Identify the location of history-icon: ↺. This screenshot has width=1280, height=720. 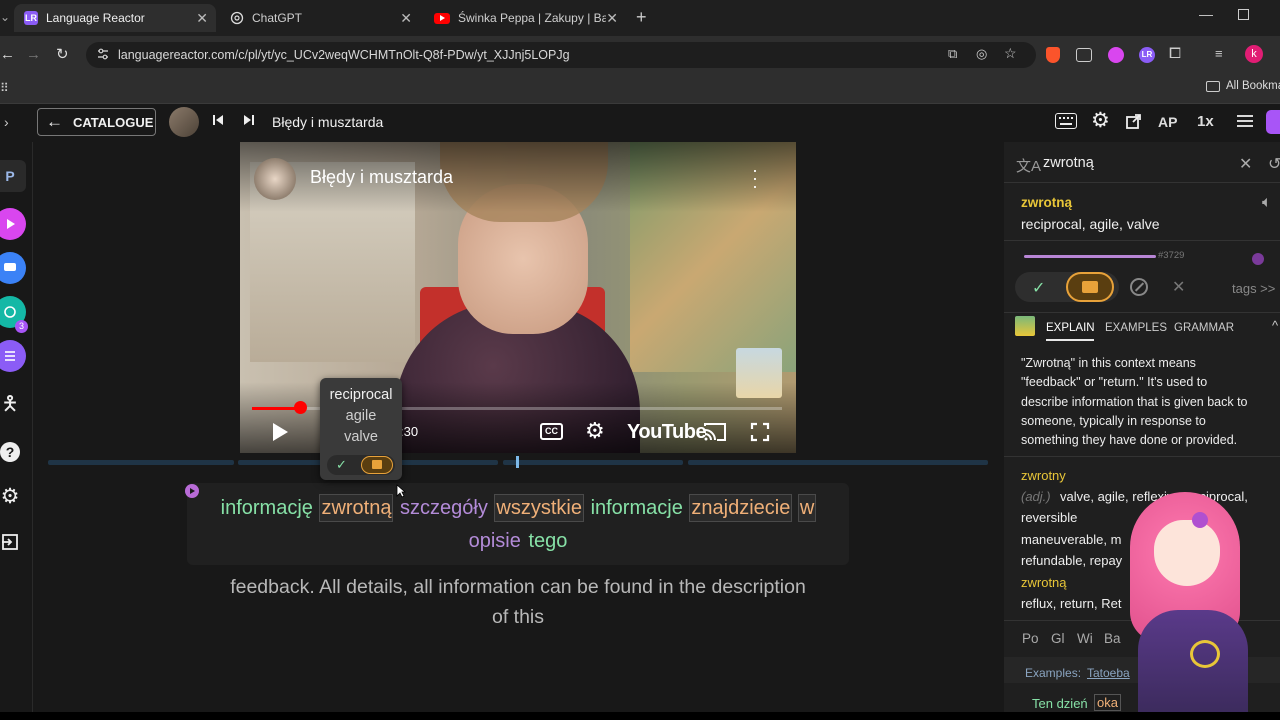
(1274, 164).